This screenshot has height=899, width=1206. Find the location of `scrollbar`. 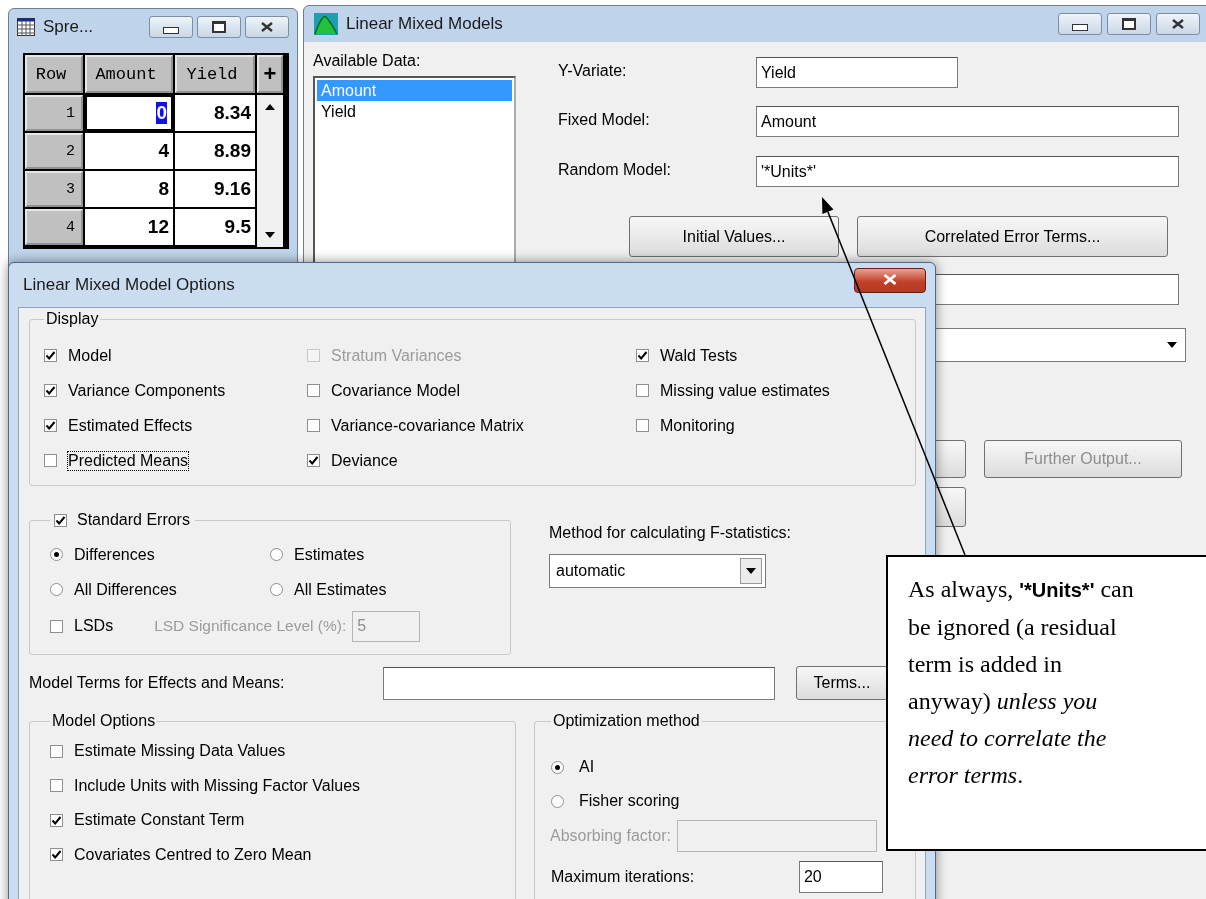

scrollbar is located at coordinates (270, 171).